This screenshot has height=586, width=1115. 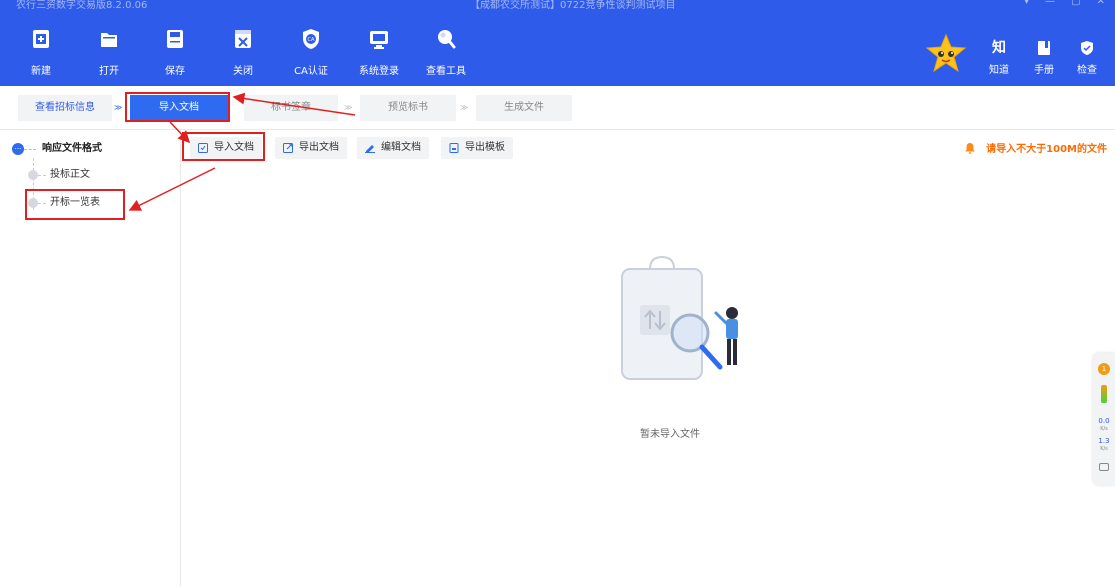 I want to click on tree-root-label: 响应文件格式, so click(x=72, y=148).